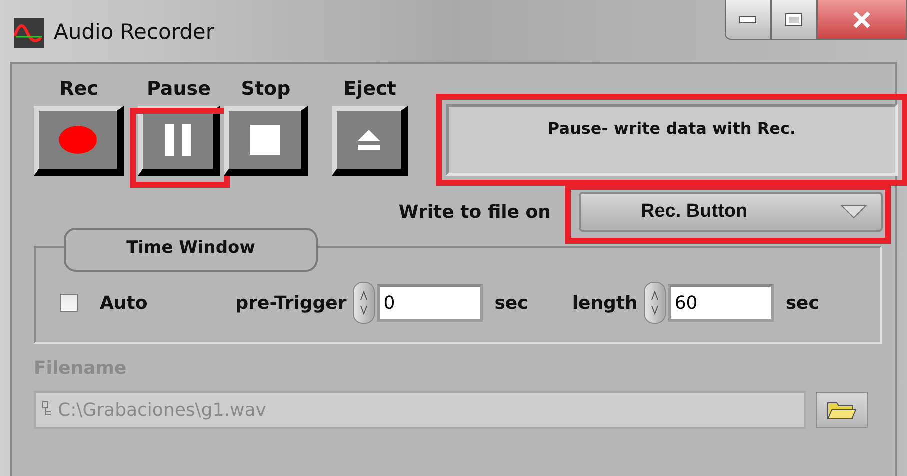  What do you see at coordinates (721, 303) in the screenshot?
I see `numeric-field: 60` at bounding box center [721, 303].